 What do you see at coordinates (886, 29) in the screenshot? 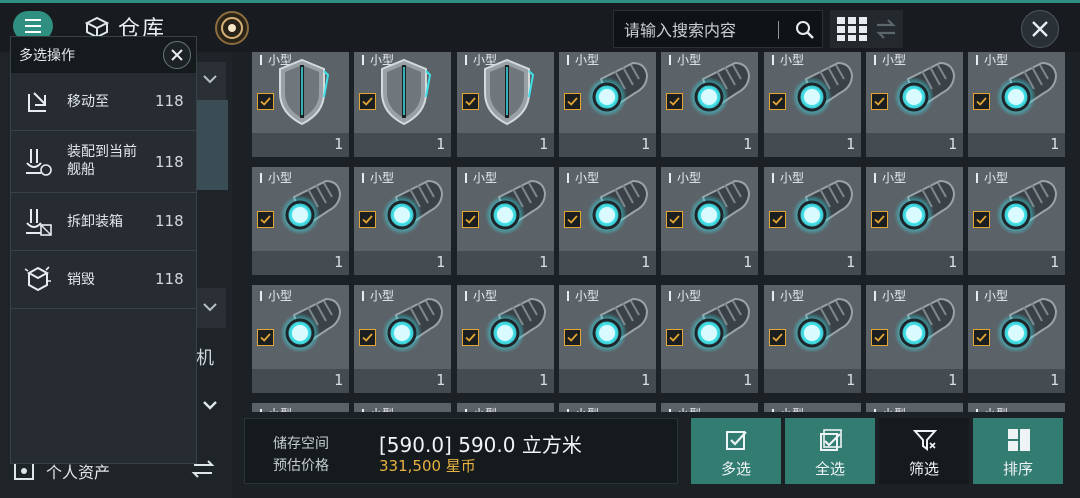
I see `swap-view-icon` at bounding box center [886, 29].